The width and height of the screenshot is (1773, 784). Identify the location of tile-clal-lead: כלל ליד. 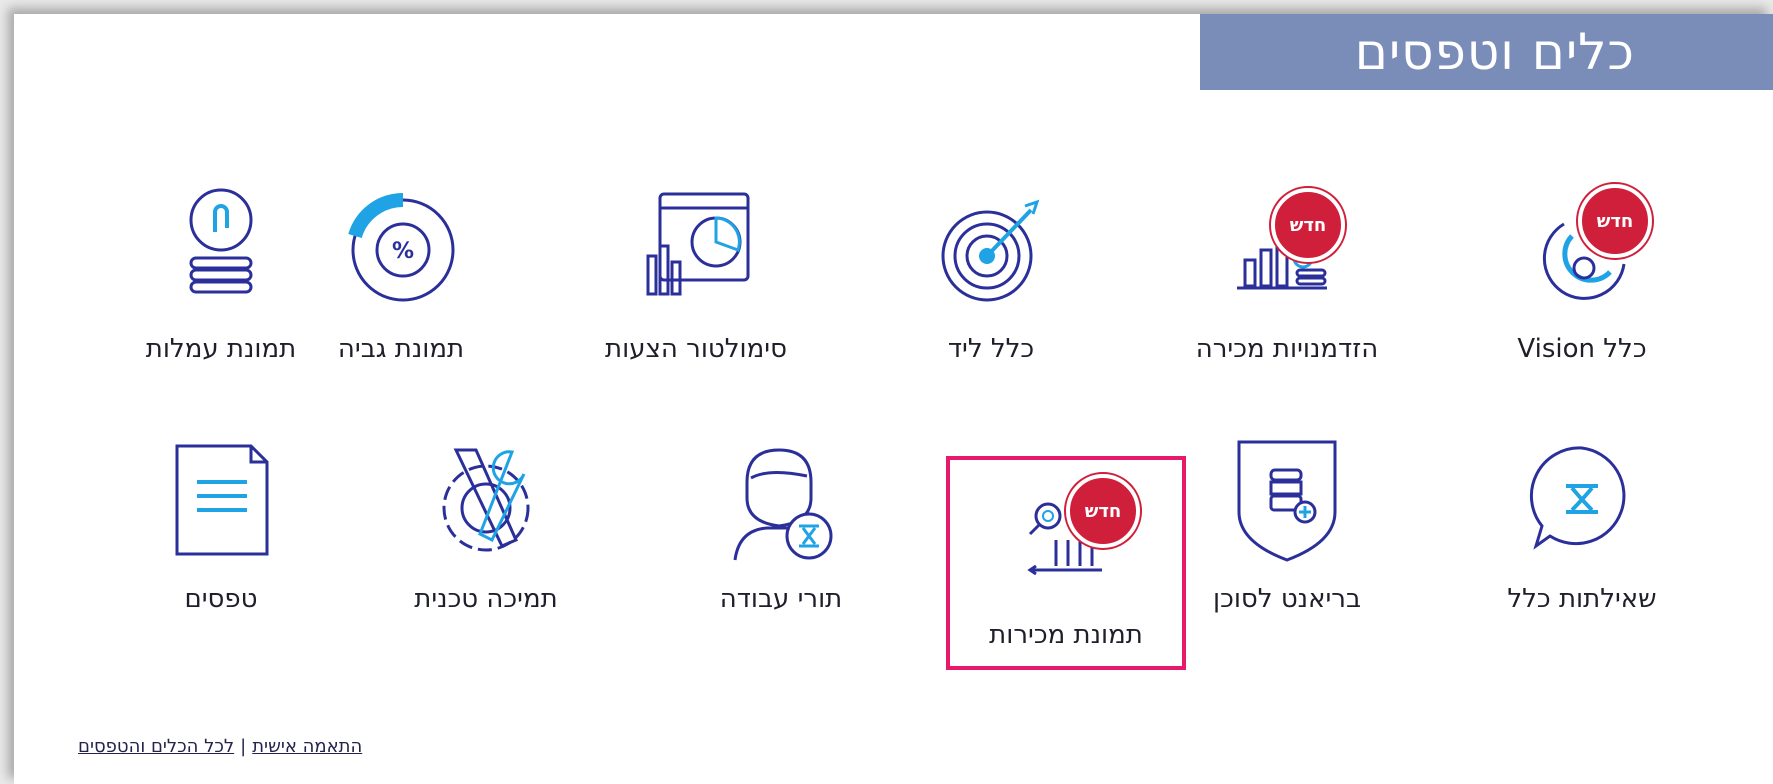
(991, 289).